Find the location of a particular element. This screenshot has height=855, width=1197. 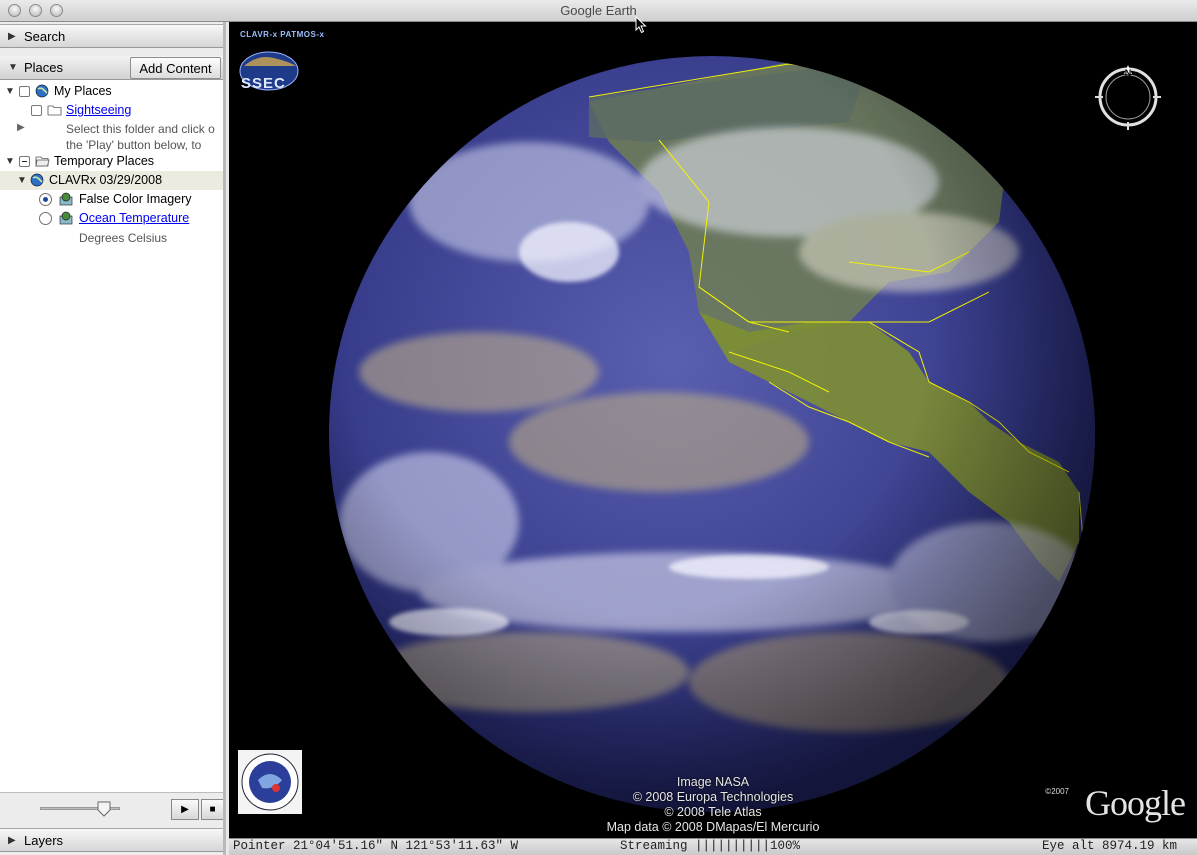

ssec-logo-text: SSEC is located at coordinates (263, 83).